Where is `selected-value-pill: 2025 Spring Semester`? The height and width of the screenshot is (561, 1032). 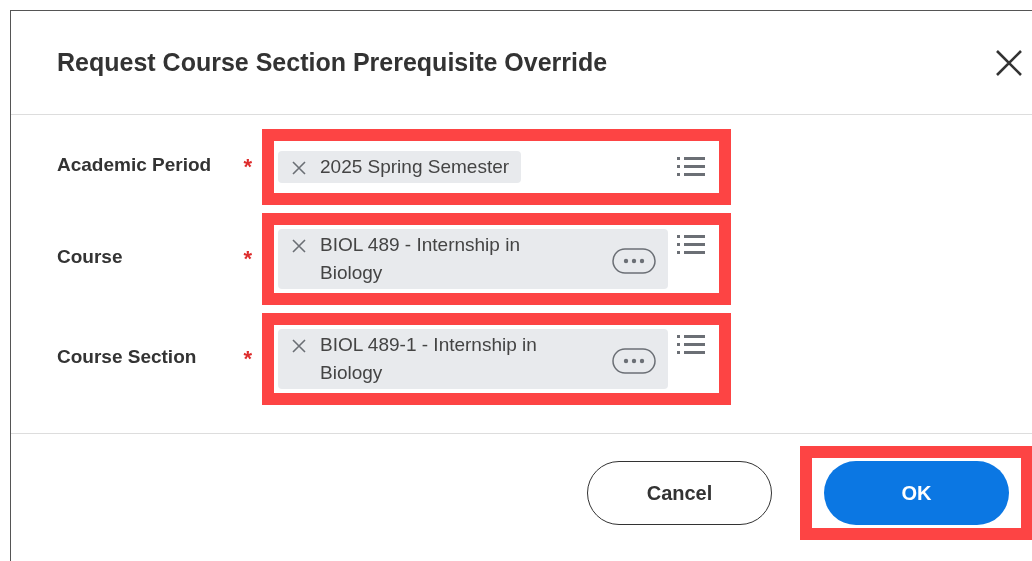
selected-value-pill: 2025 Spring Semester is located at coordinates (400, 167).